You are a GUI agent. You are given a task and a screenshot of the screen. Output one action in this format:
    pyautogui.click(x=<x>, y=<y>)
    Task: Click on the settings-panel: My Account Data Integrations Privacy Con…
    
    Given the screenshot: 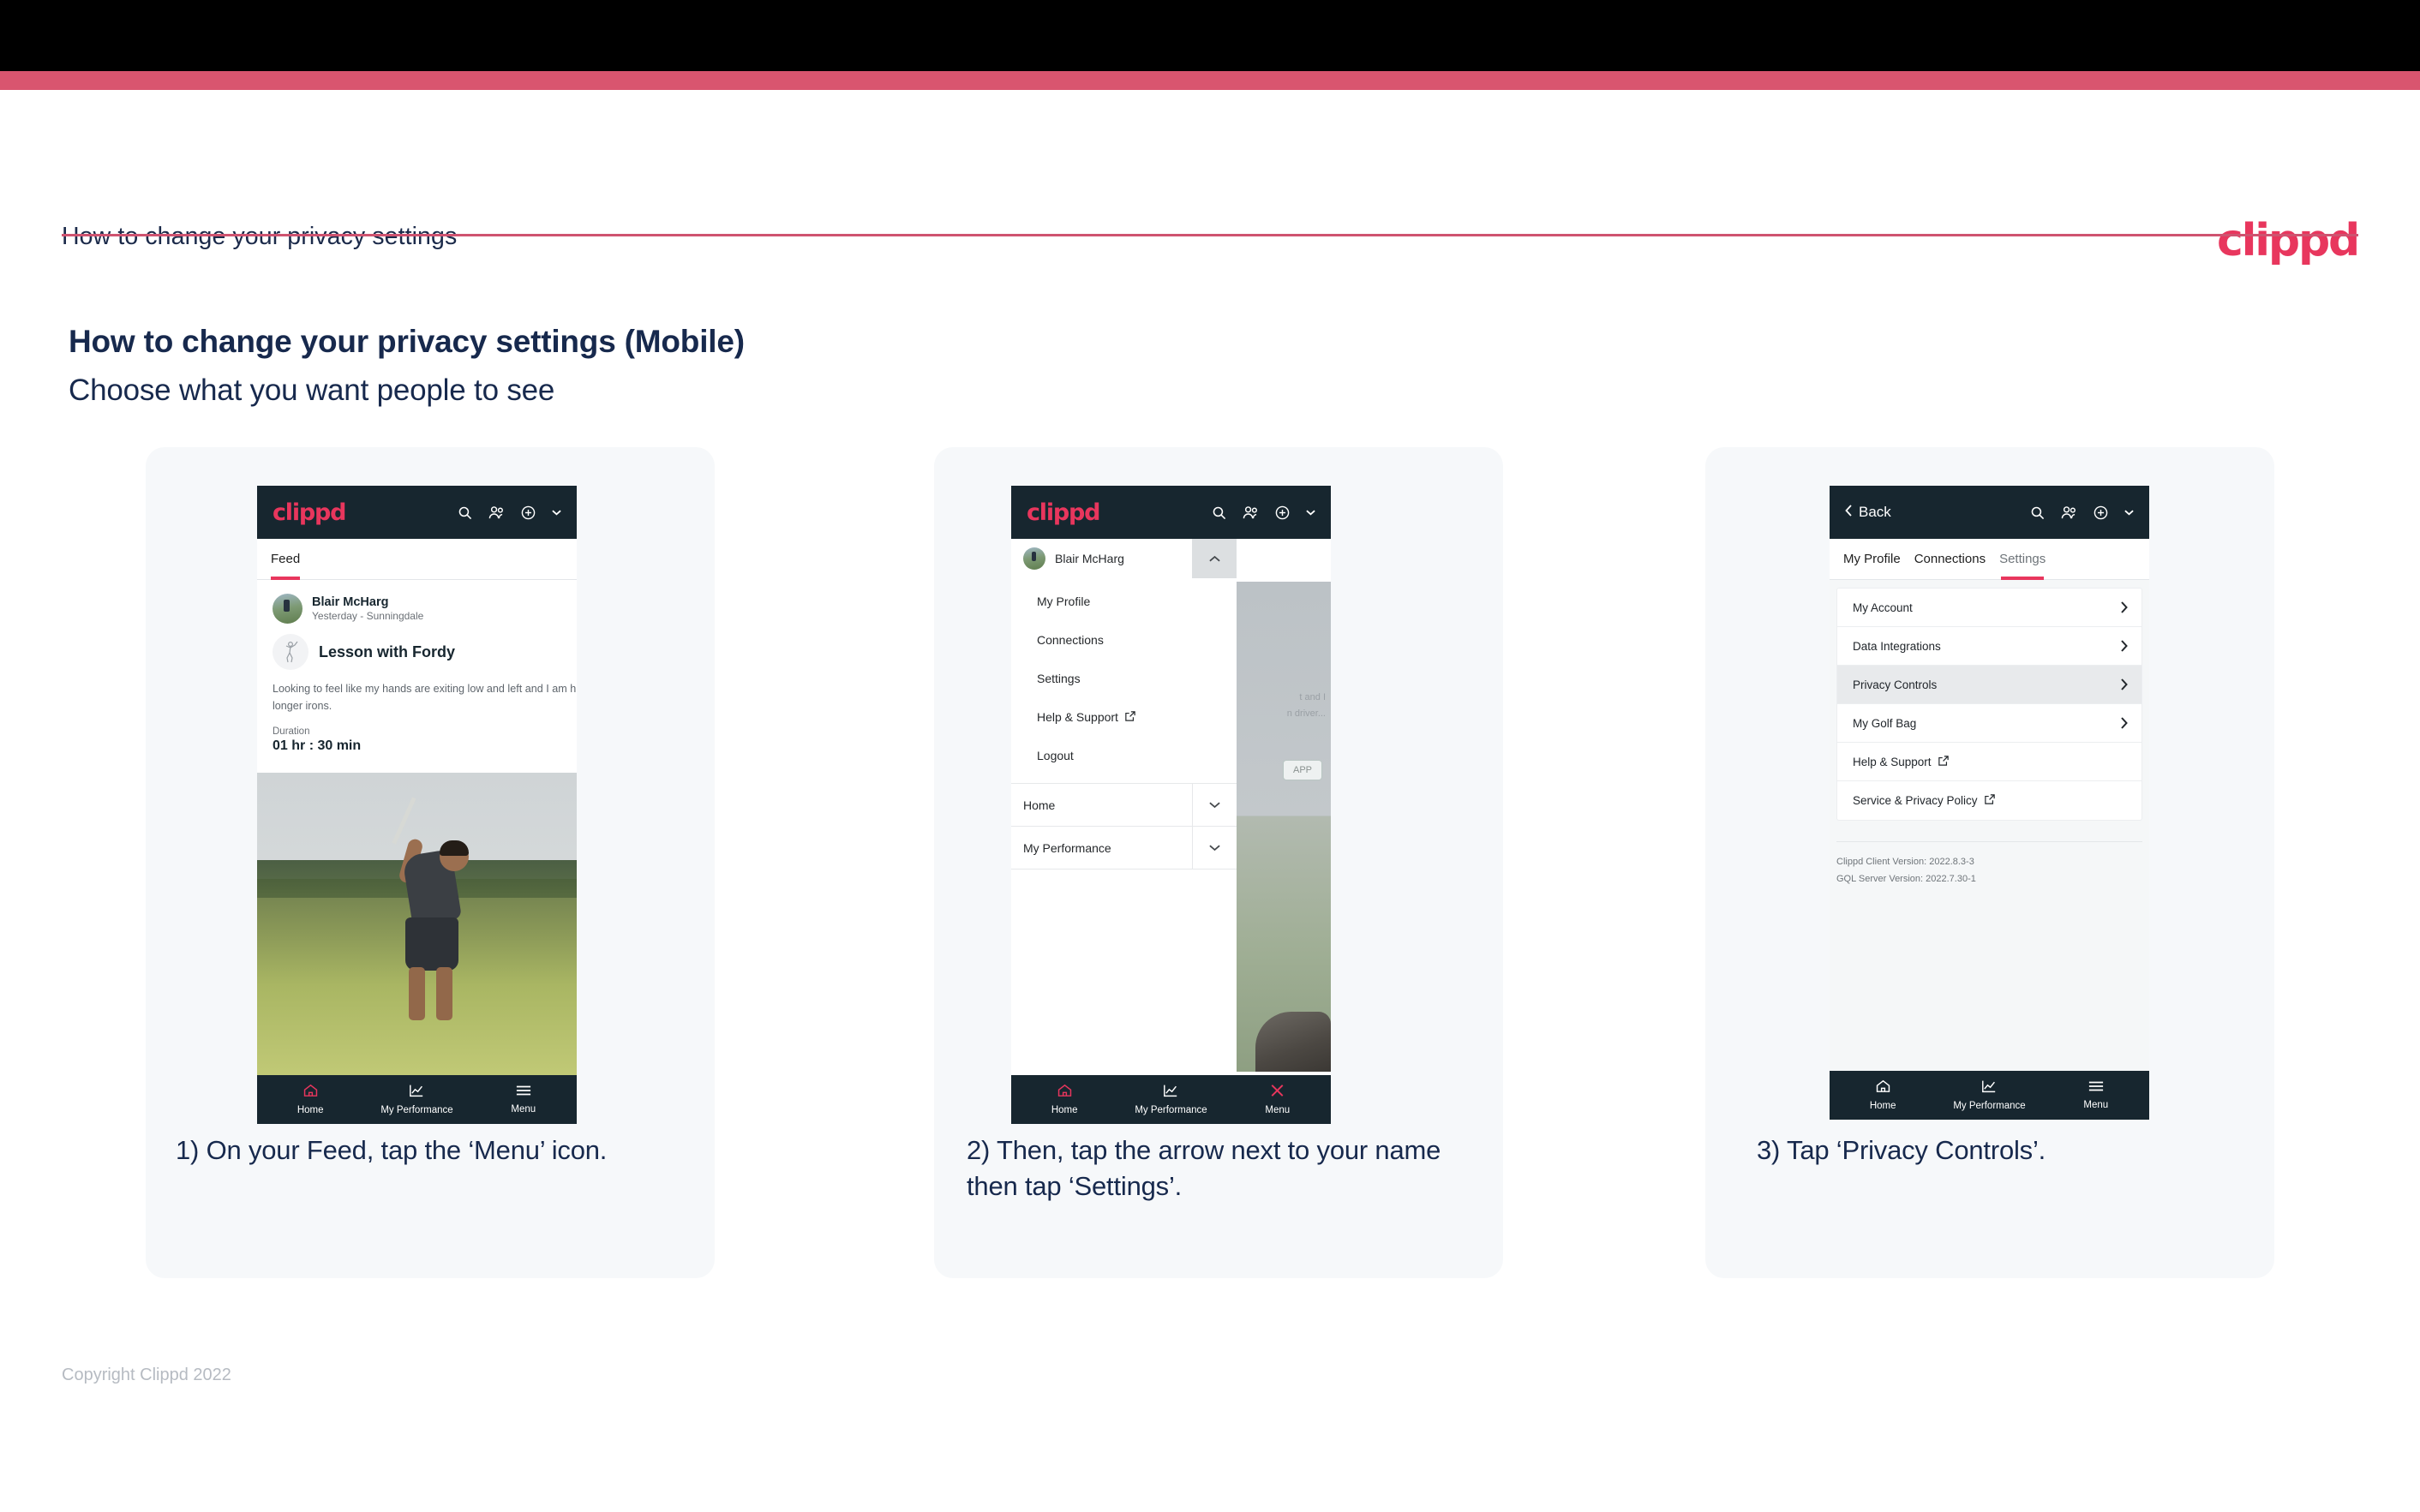 What is the action you would take?
    pyautogui.click(x=1989, y=844)
    